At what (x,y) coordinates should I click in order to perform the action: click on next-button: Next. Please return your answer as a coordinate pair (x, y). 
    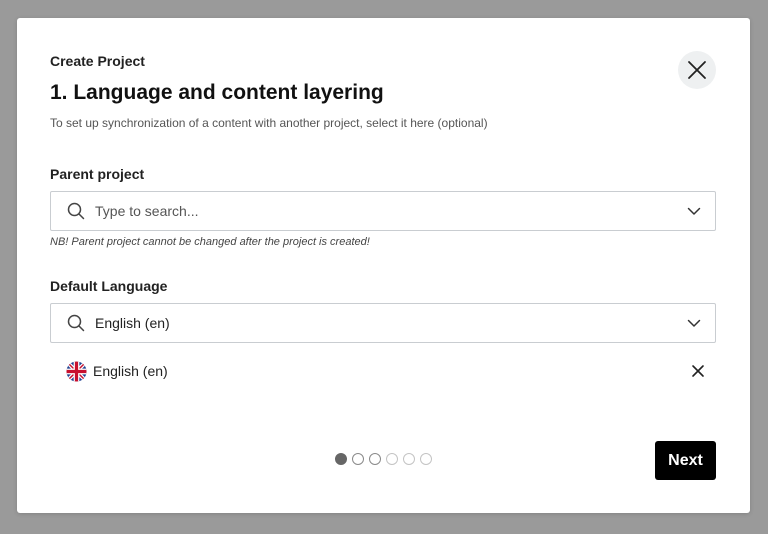
    Looking at the image, I should click on (685, 460).